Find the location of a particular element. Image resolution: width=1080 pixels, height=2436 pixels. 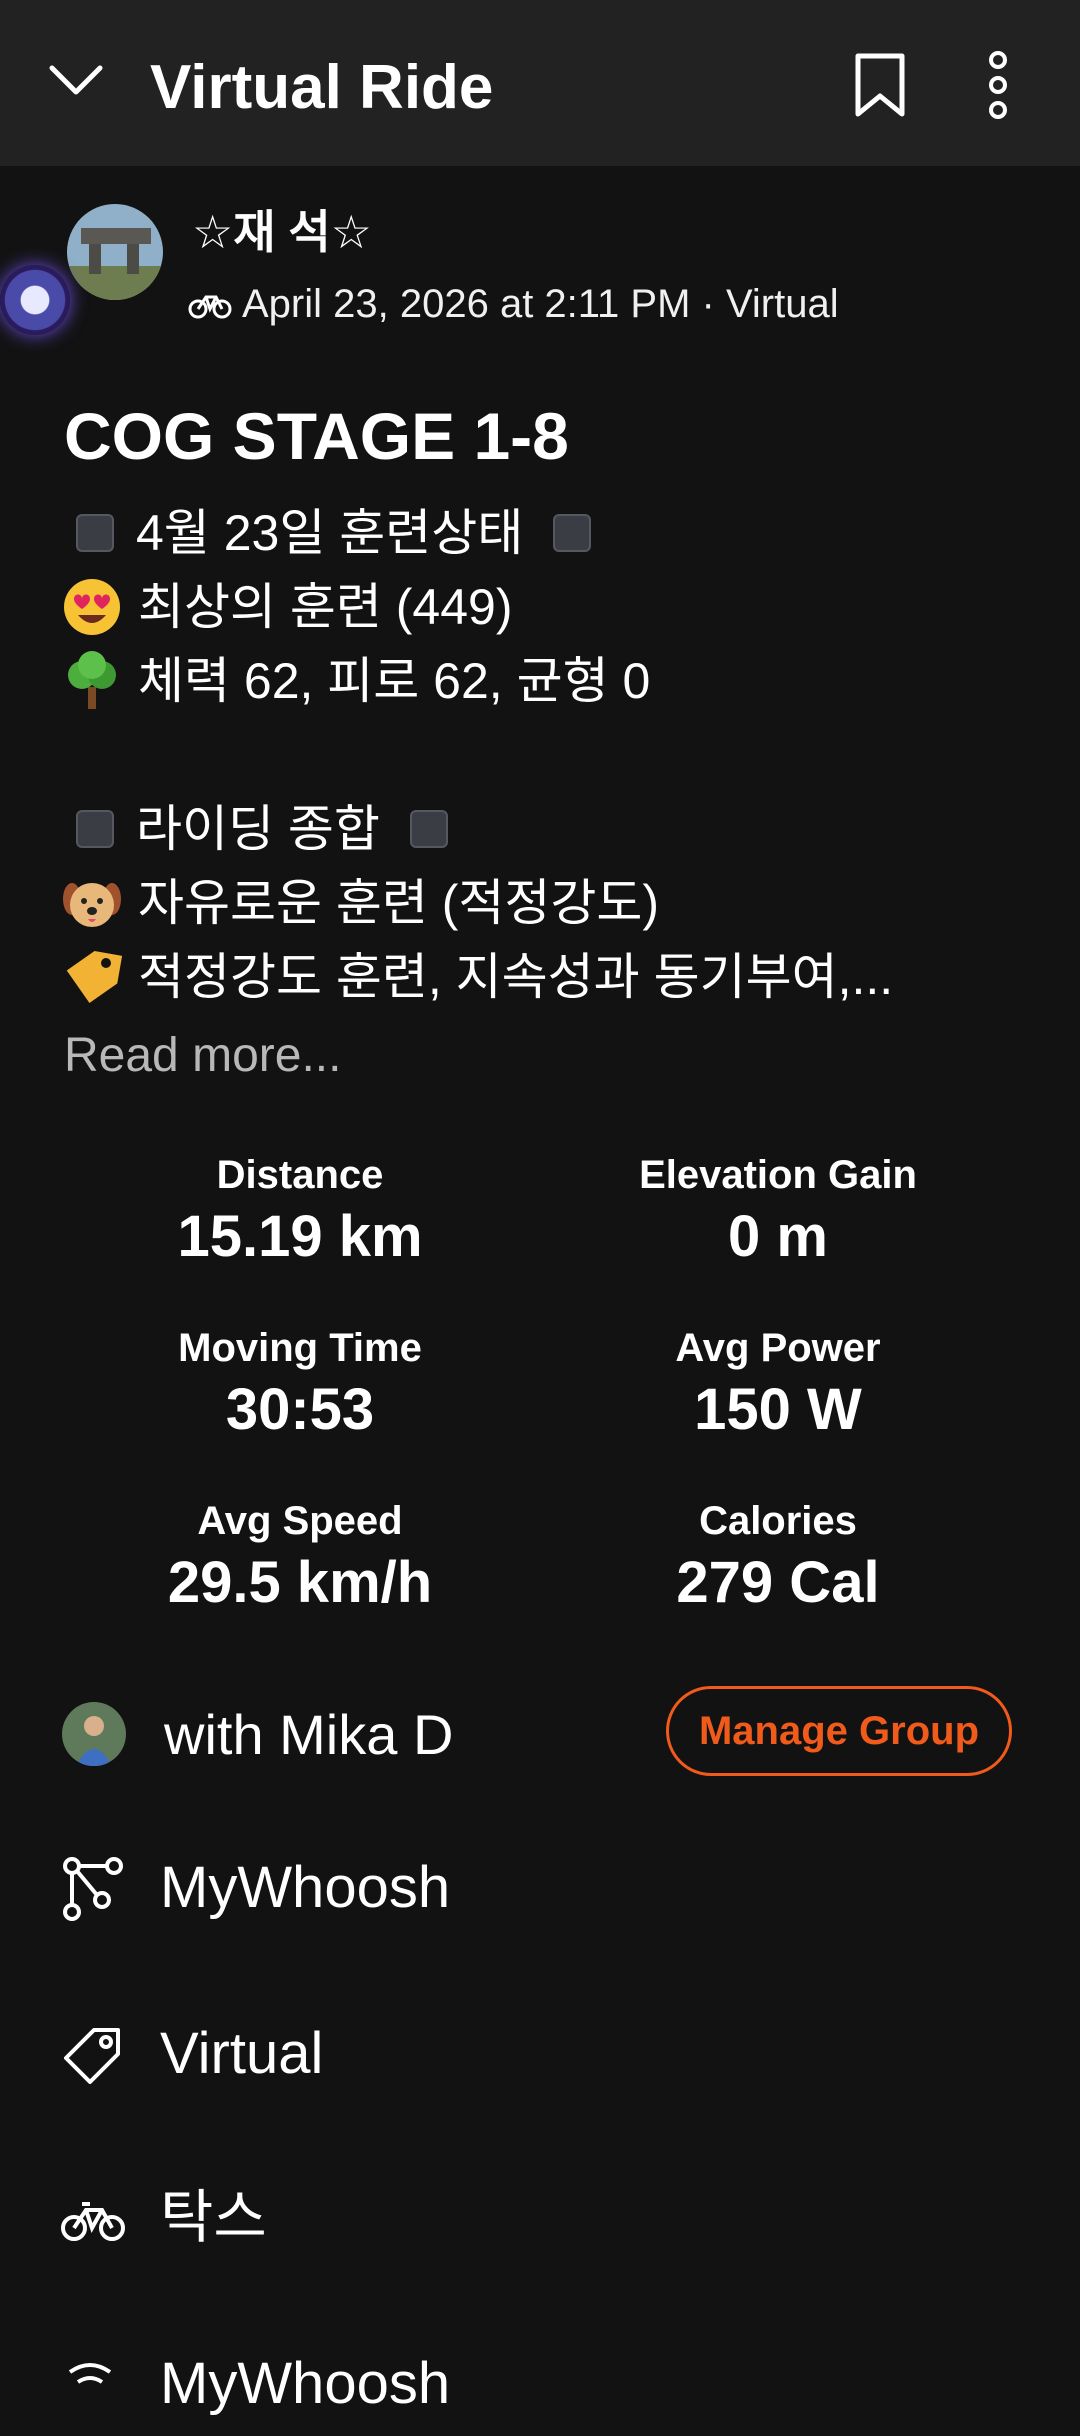

bookmark-icon is located at coordinates (880, 85).